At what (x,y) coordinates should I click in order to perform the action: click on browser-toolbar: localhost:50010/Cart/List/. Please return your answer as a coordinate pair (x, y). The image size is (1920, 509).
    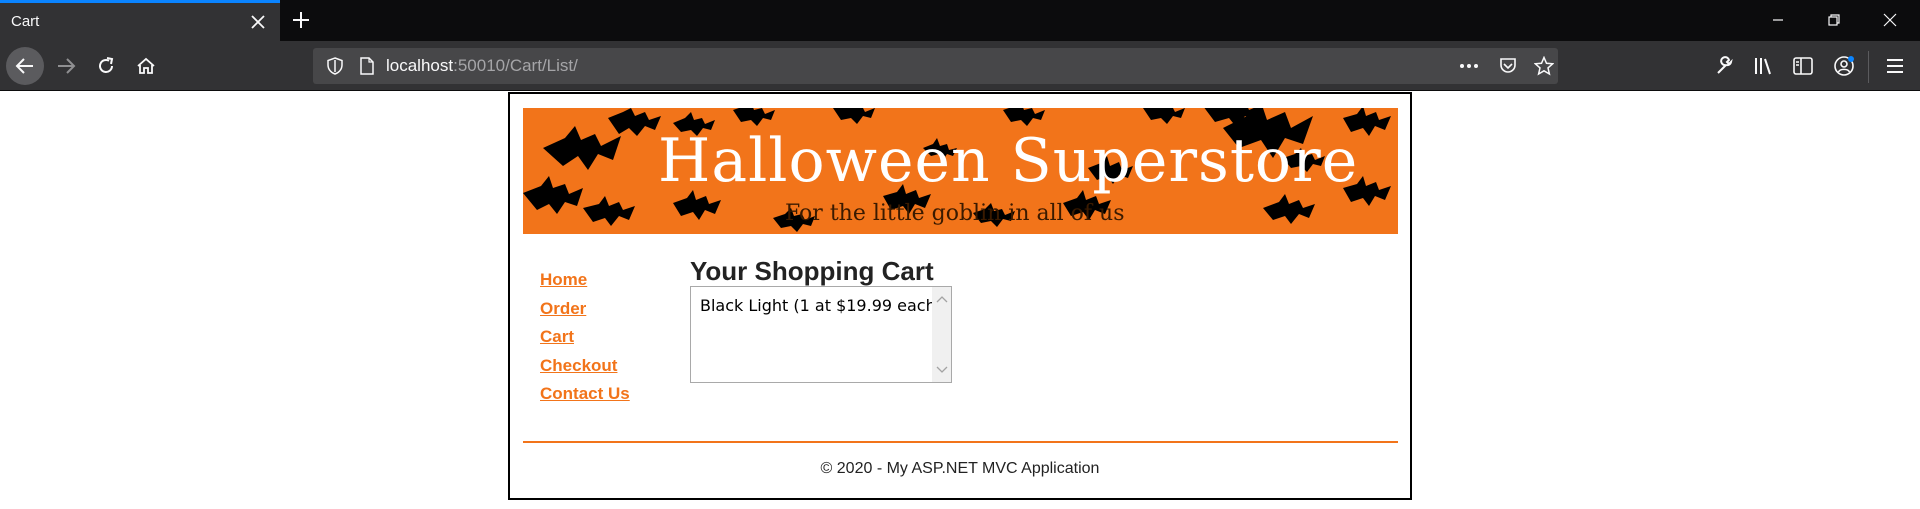
    Looking at the image, I should click on (960, 66).